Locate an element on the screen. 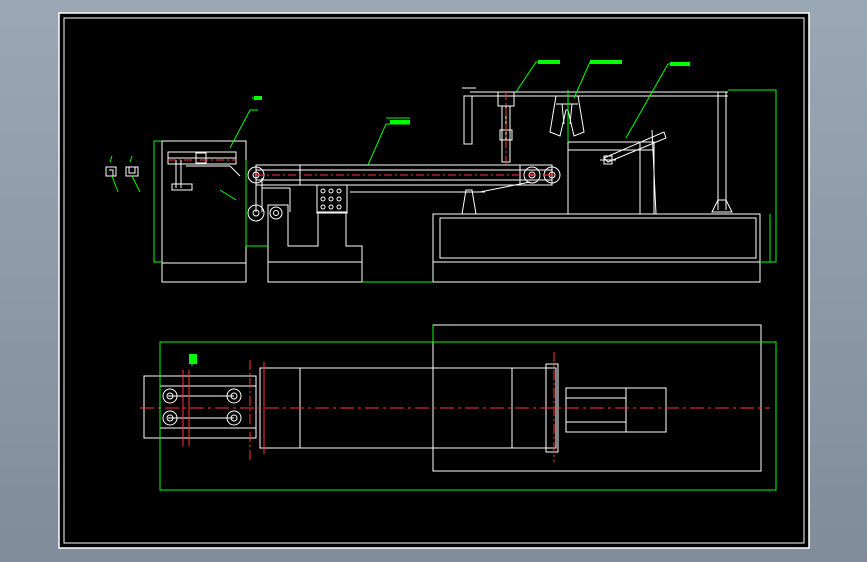 The image size is (867, 562). top-leader-tag is located at coordinates (193, 359).